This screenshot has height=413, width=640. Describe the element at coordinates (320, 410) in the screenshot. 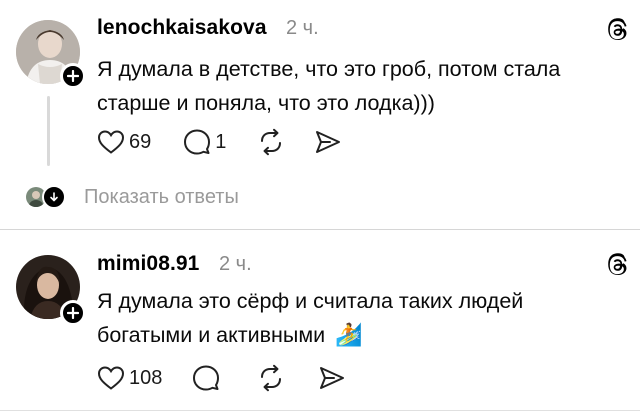

I see `bottom-divider` at that location.